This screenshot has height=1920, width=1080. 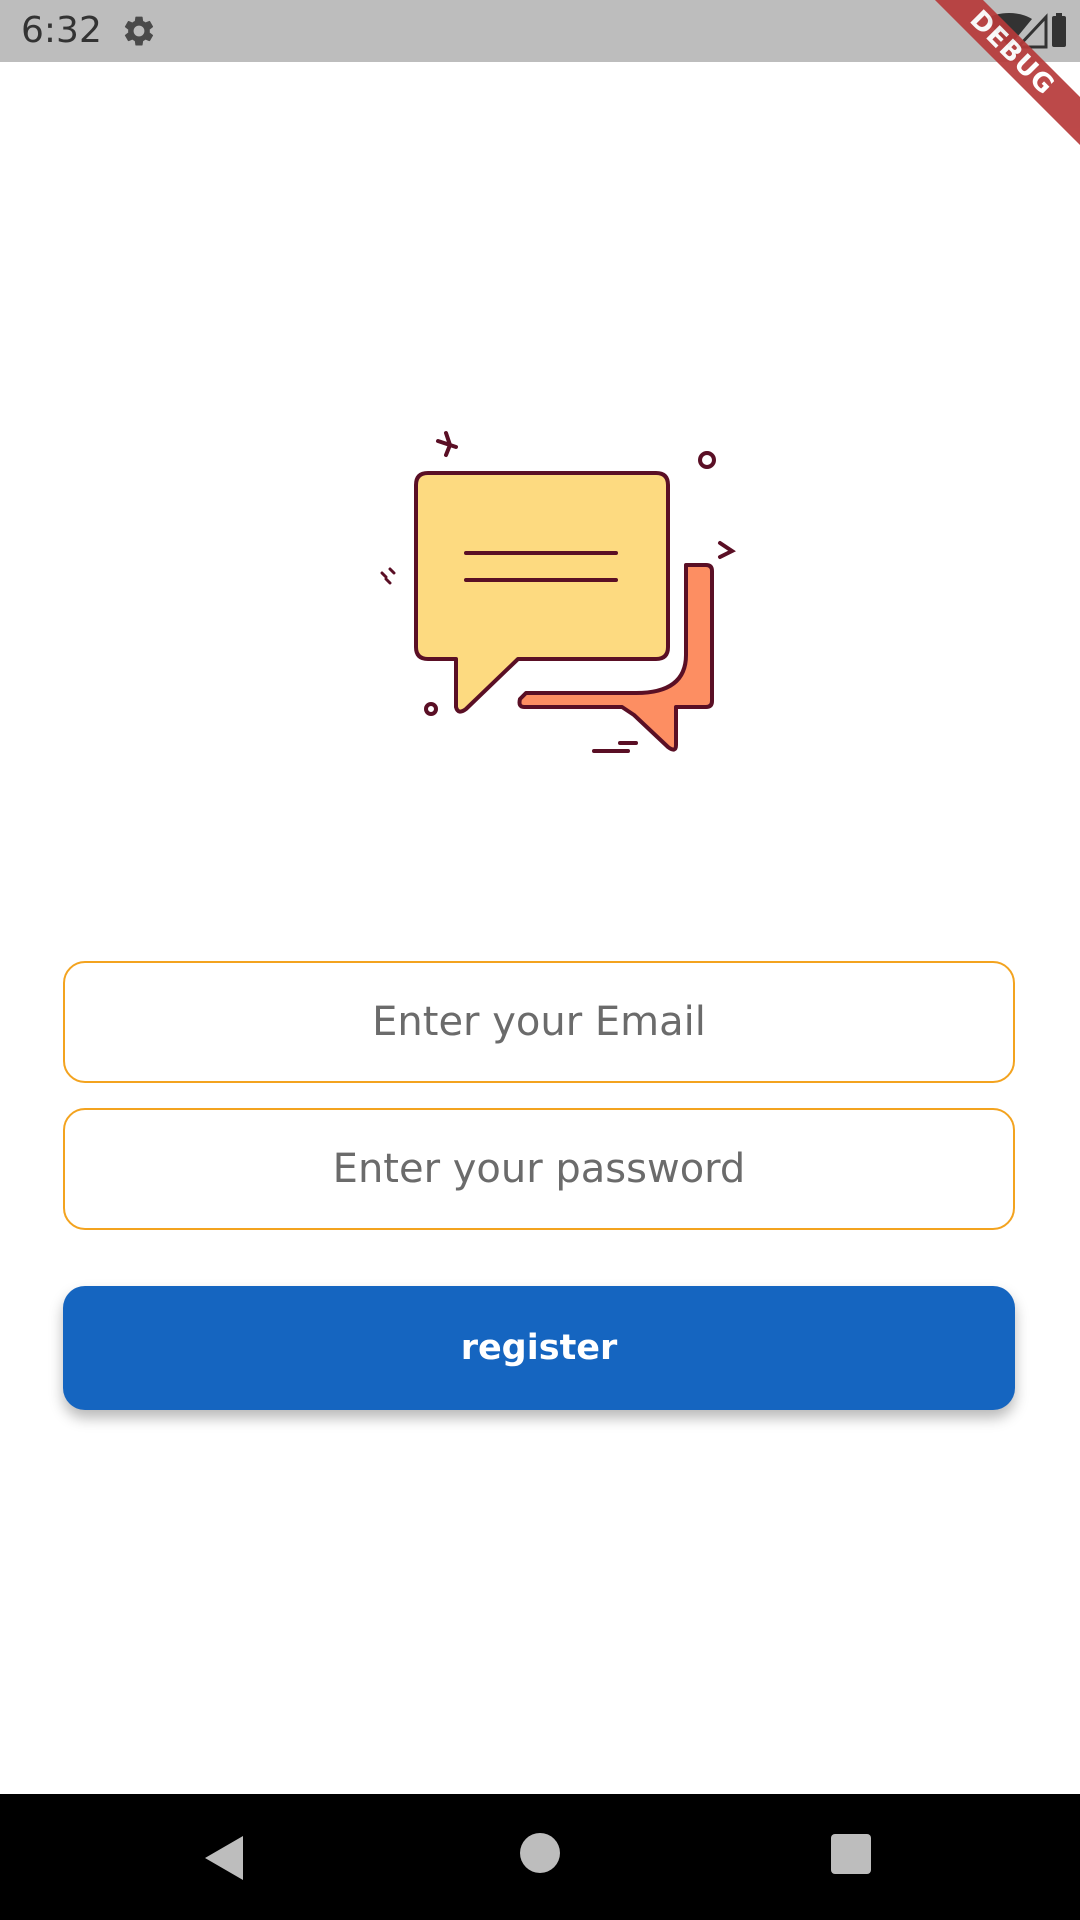 I want to click on recents-icon, so click(x=851, y=1854).